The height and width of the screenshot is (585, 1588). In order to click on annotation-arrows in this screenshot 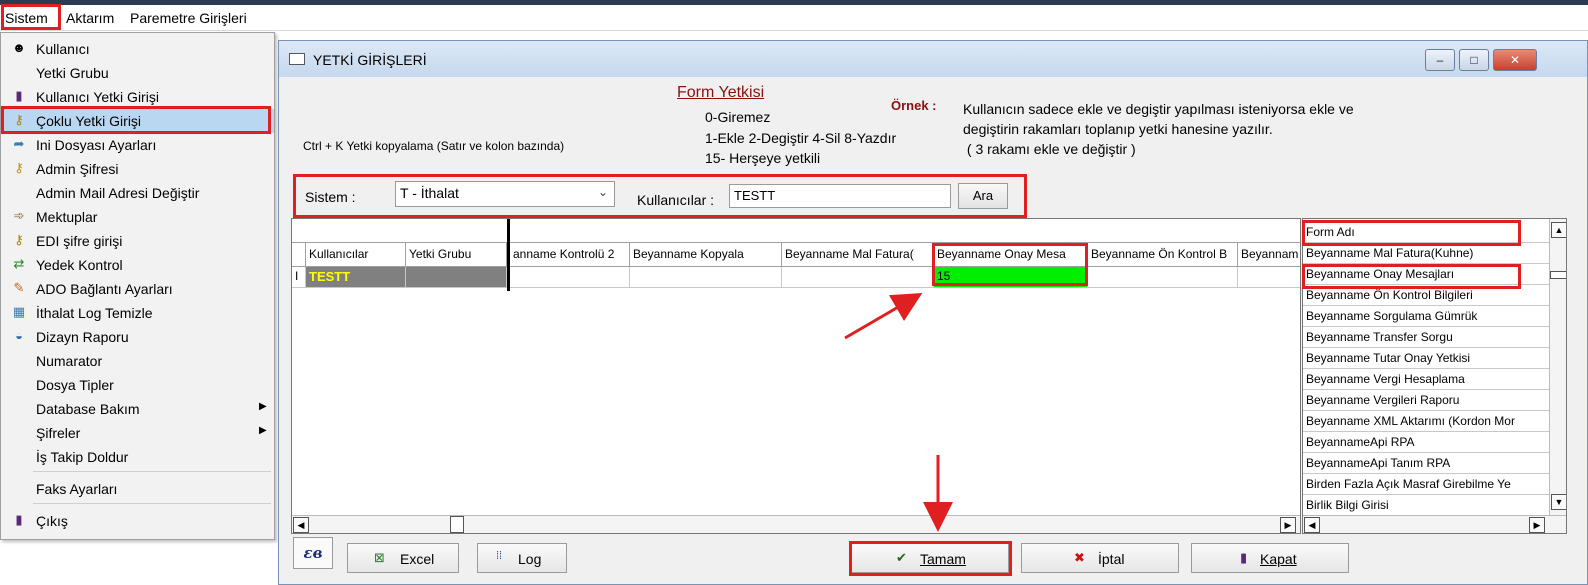, I will do `click(898, 412)`.